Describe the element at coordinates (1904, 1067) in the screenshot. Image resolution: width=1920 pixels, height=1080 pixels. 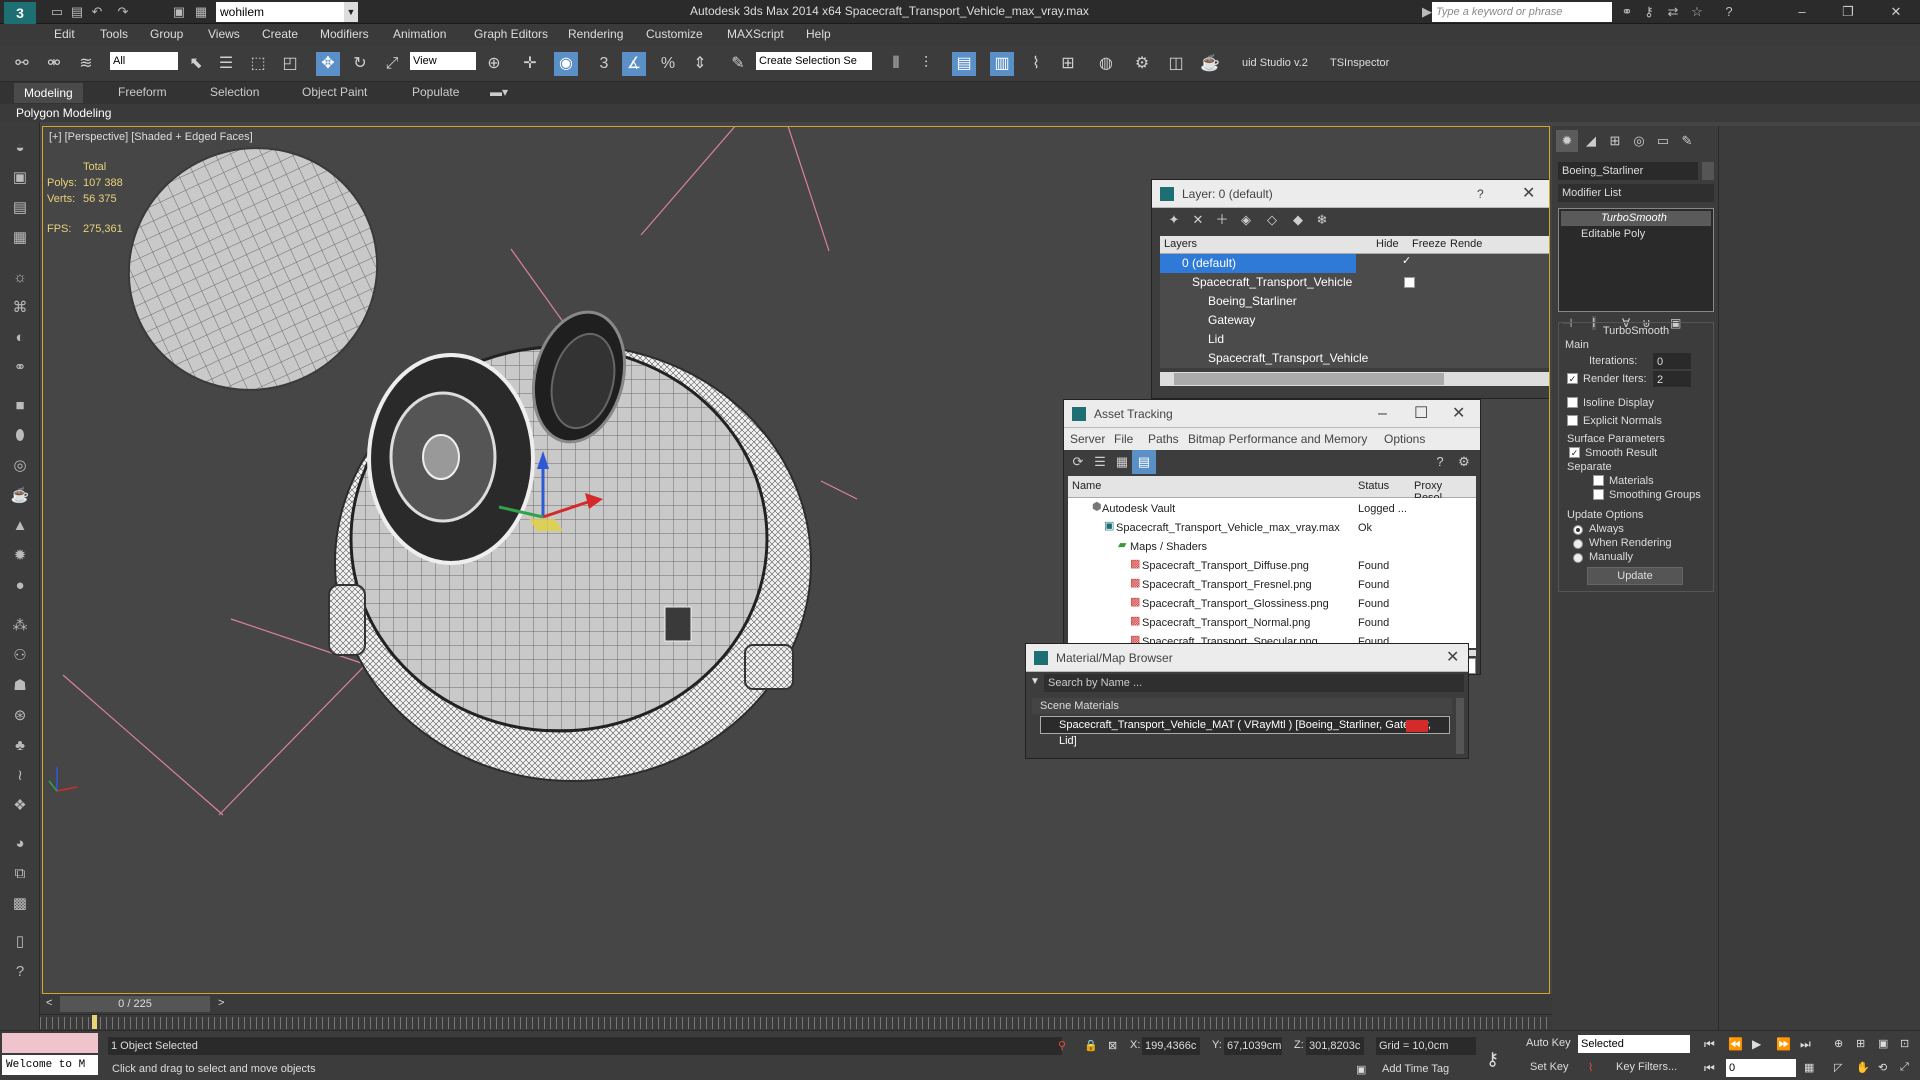
I see `maximize-viewport-icon: ⤢` at that location.